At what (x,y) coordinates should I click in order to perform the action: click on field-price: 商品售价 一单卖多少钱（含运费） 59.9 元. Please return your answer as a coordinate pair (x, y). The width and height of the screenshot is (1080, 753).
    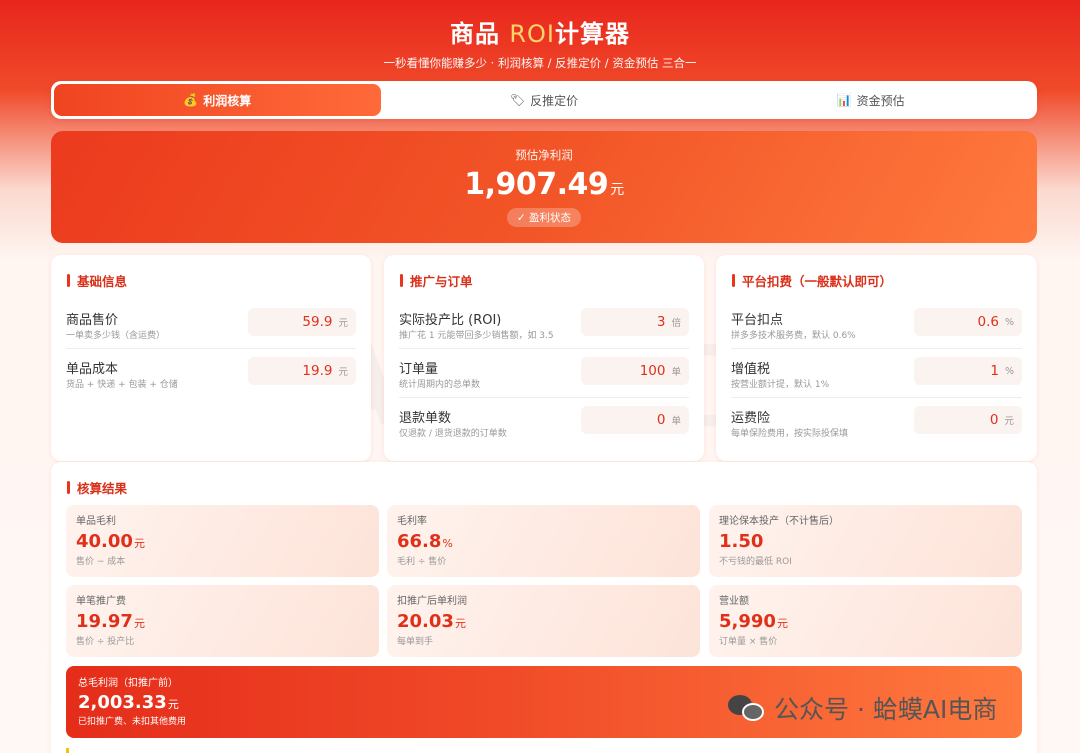
    Looking at the image, I should click on (211, 326).